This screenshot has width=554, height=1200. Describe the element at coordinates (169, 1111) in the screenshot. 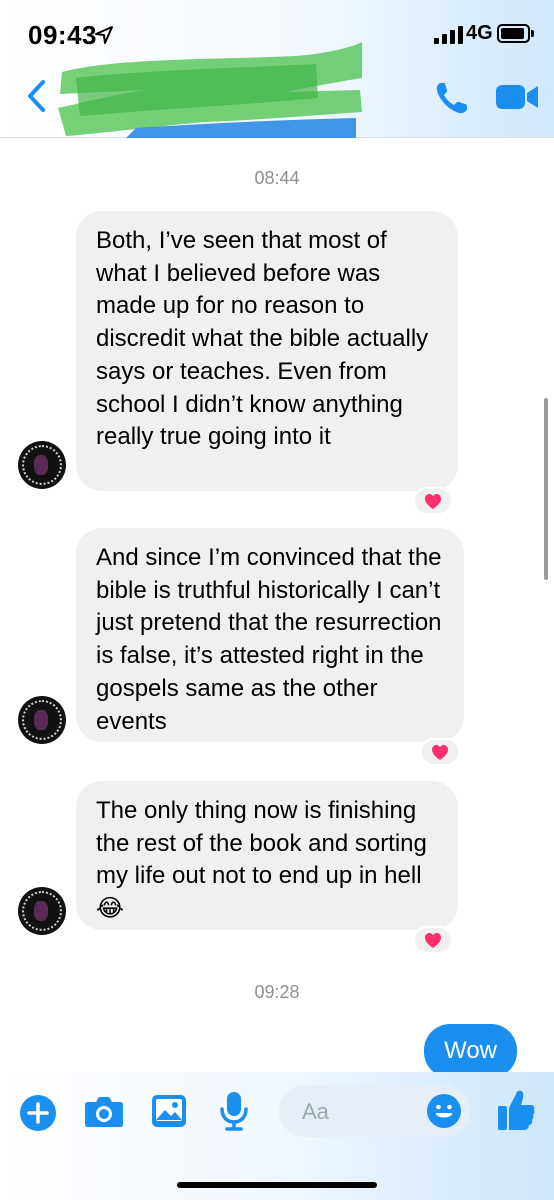

I see `image-icon` at that location.